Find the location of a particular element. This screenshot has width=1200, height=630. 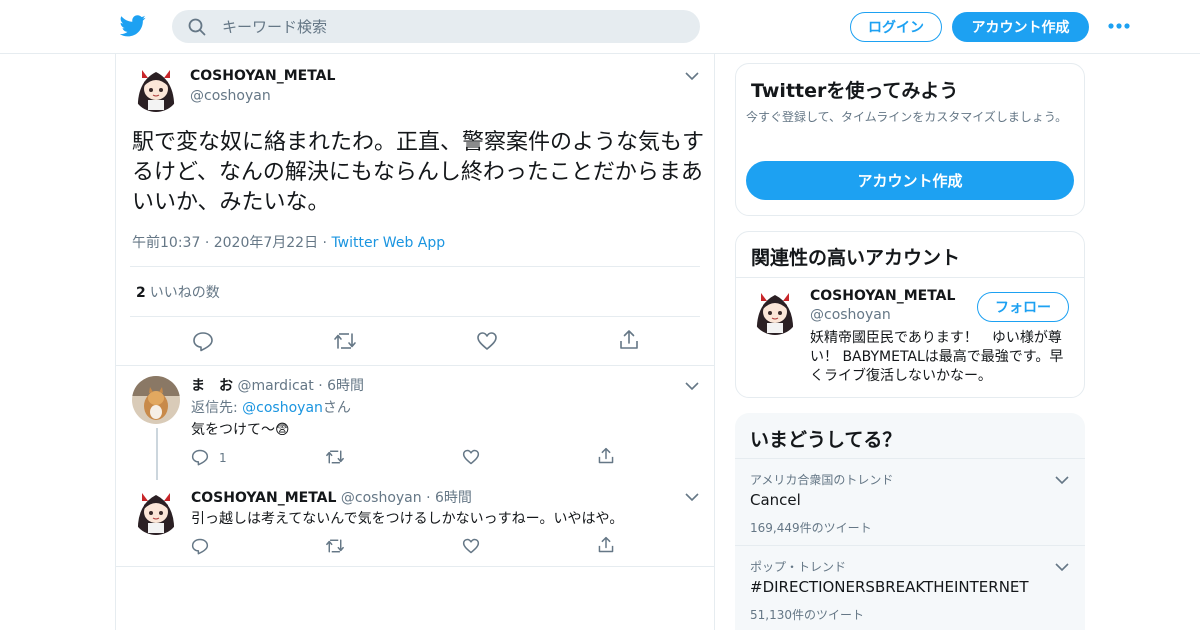

trend-name: Cancel is located at coordinates (775, 500).